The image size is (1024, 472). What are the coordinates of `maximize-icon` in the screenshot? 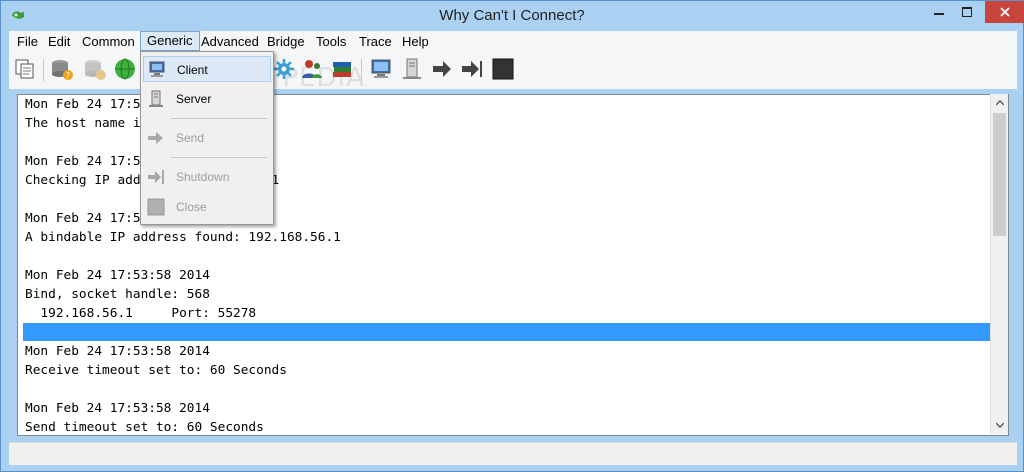 It's located at (967, 12).